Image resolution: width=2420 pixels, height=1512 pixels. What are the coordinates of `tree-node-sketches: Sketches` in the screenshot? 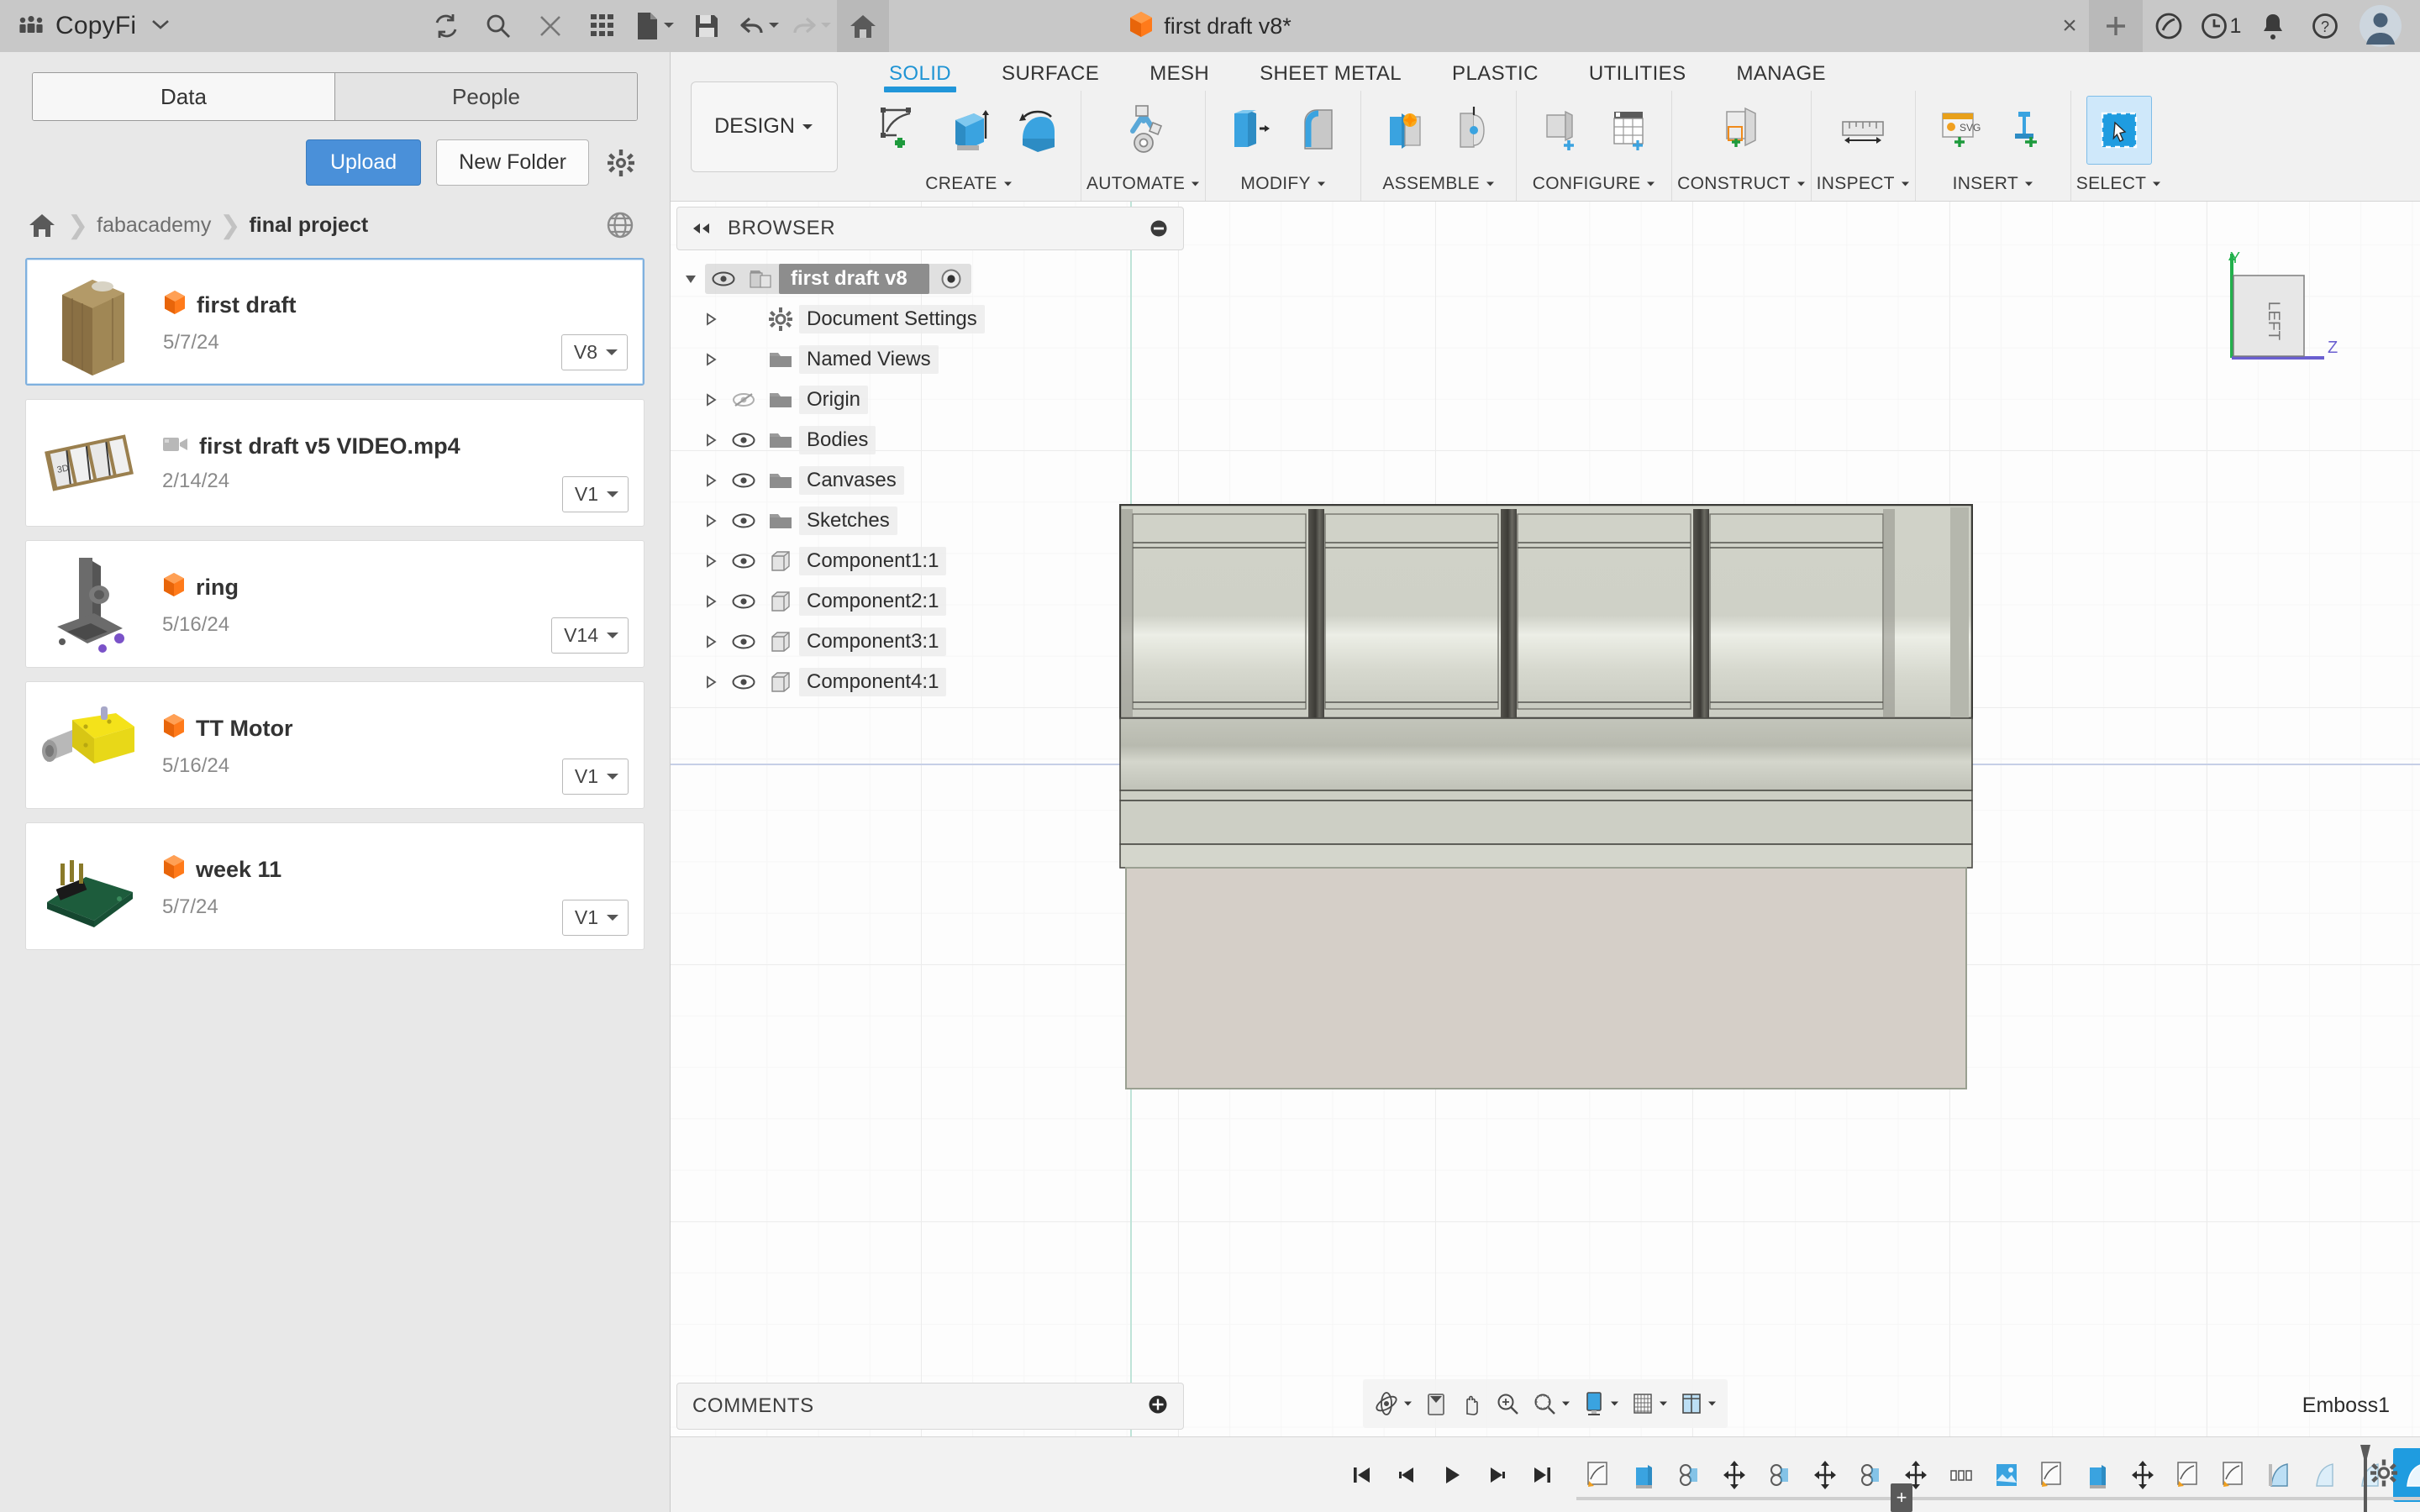 It's located at (930, 521).